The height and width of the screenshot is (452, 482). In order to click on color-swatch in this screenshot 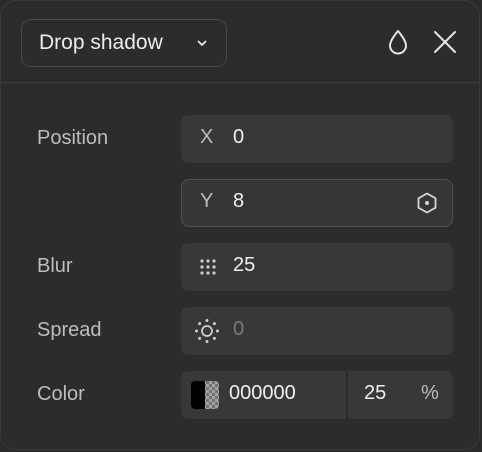, I will do `click(205, 395)`.